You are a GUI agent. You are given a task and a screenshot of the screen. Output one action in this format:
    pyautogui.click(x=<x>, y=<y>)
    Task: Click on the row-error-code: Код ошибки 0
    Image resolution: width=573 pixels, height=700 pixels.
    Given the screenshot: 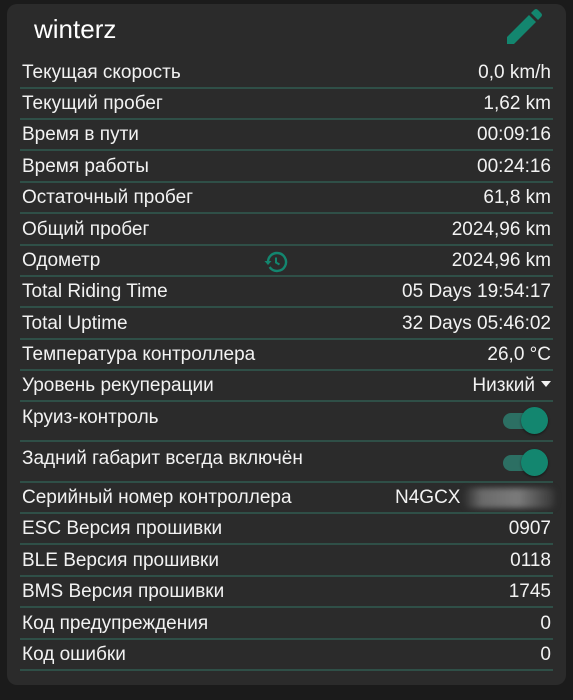 What is the action you would take?
    pyautogui.click(x=286, y=655)
    